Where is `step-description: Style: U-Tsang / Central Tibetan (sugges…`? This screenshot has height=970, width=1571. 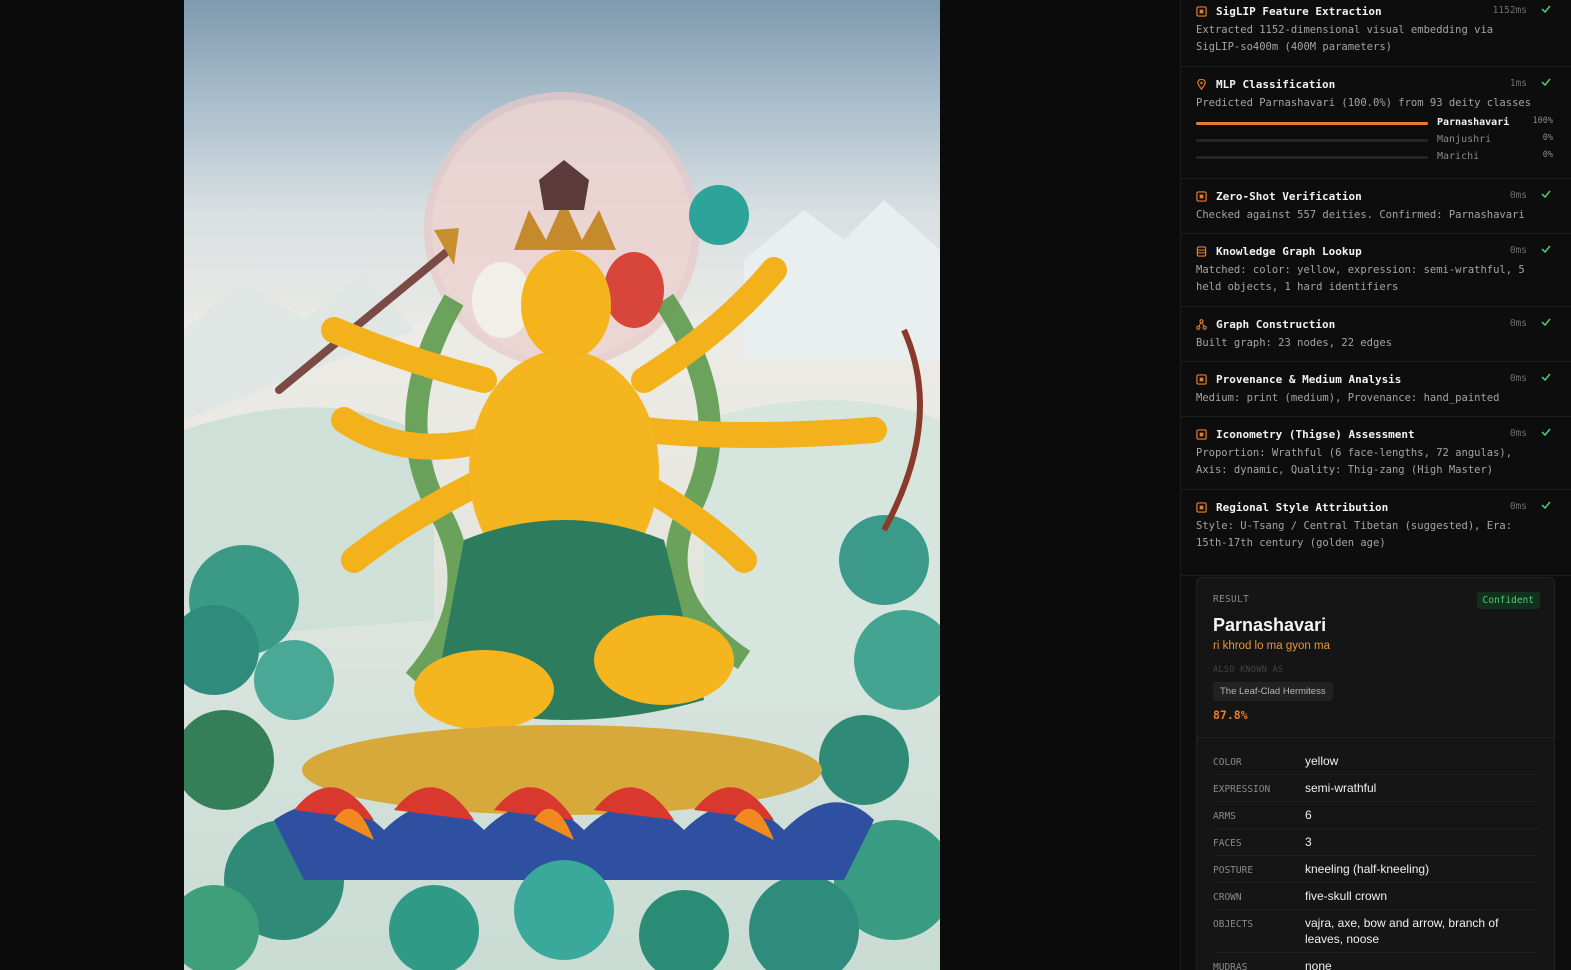
step-description: Style: U-Tsang / Central Tibetan (sugges… is located at coordinates (1354, 534).